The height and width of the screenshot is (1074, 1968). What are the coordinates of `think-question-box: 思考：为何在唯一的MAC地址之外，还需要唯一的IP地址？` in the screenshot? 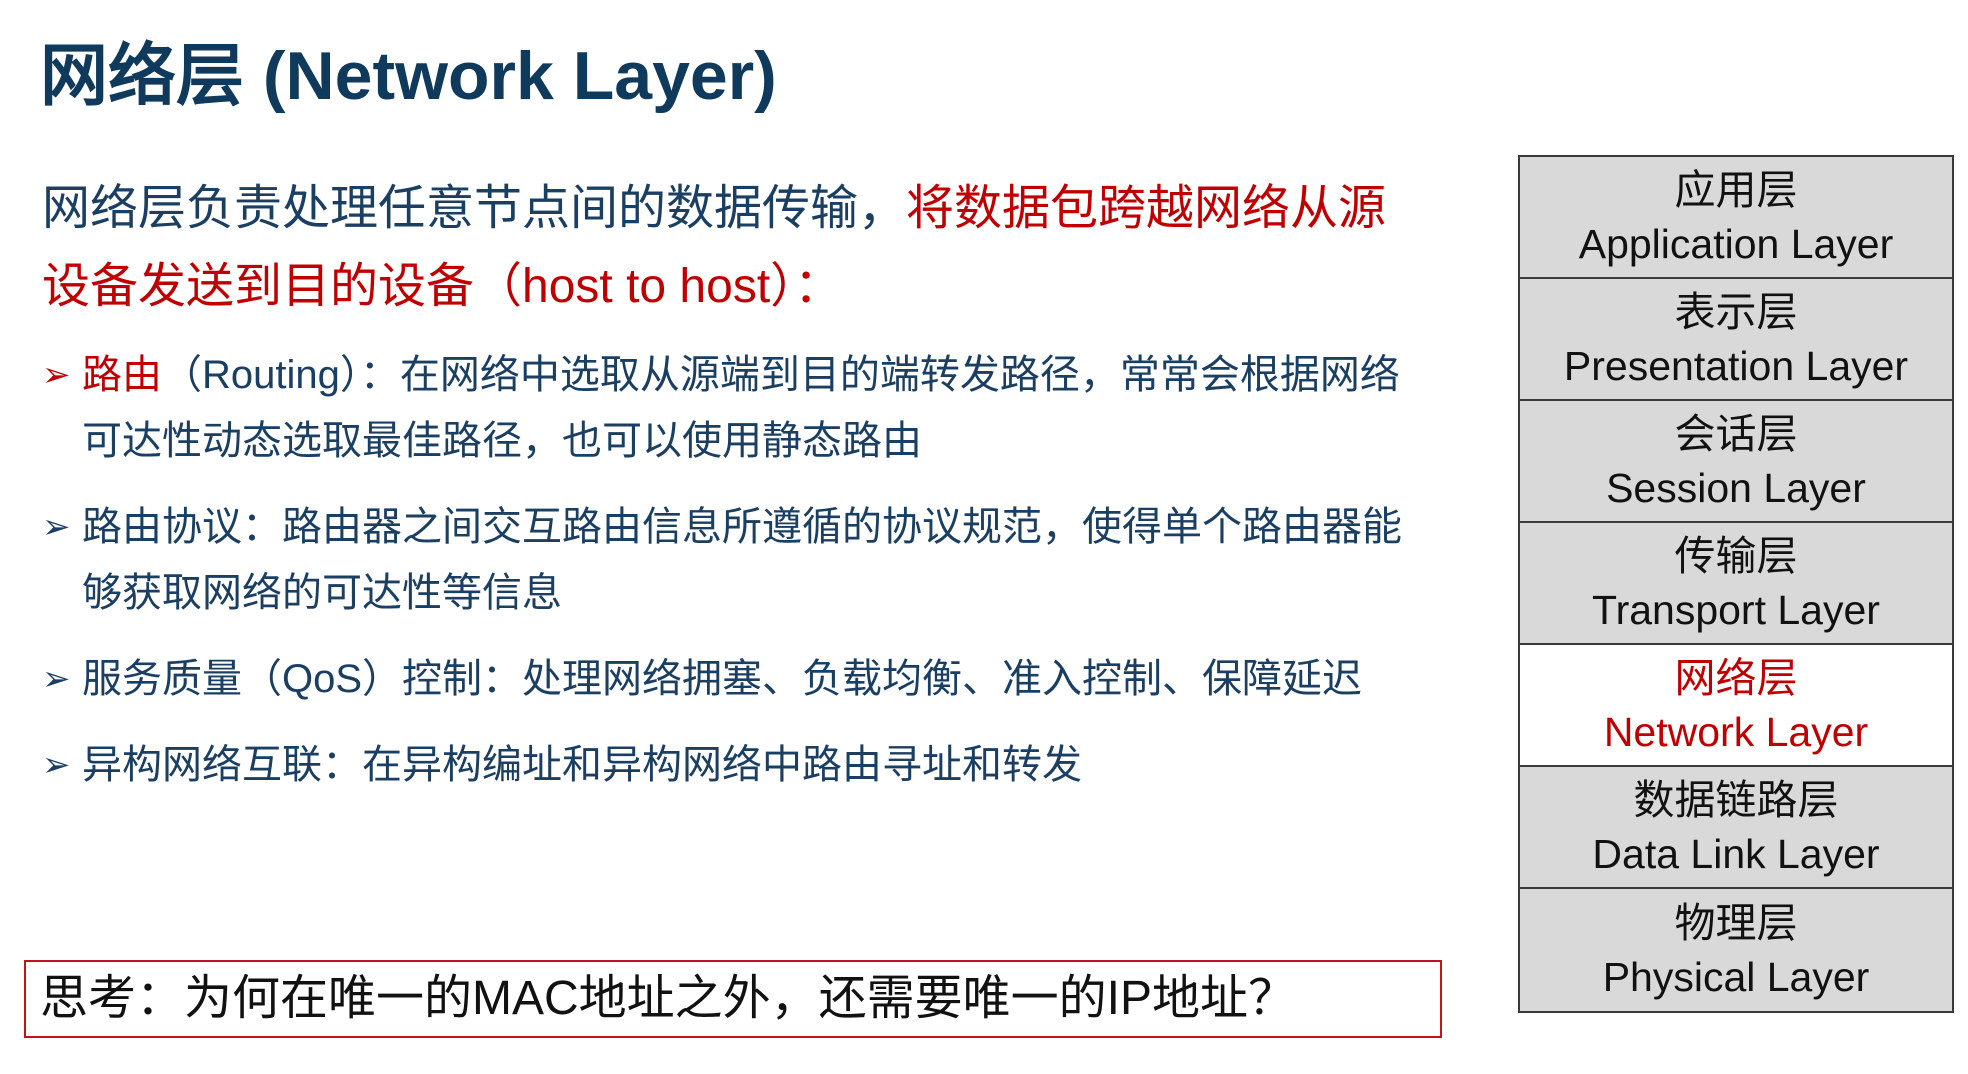 It's located at (733, 999).